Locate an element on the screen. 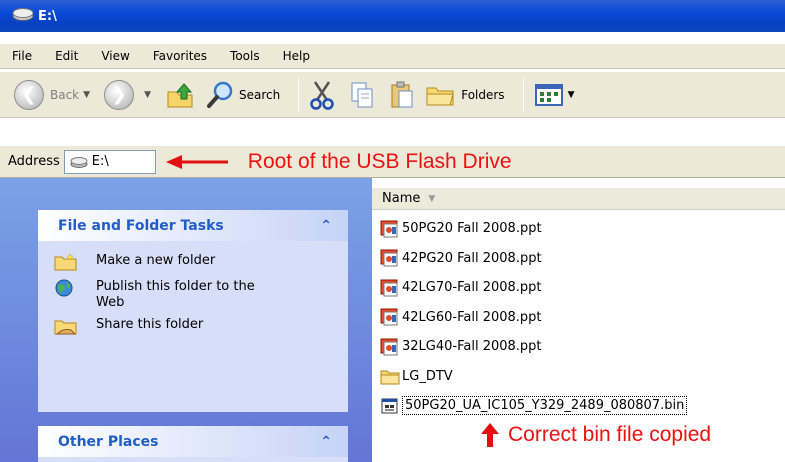 This screenshot has height=462, width=785. search-icon is located at coordinates (220, 95).